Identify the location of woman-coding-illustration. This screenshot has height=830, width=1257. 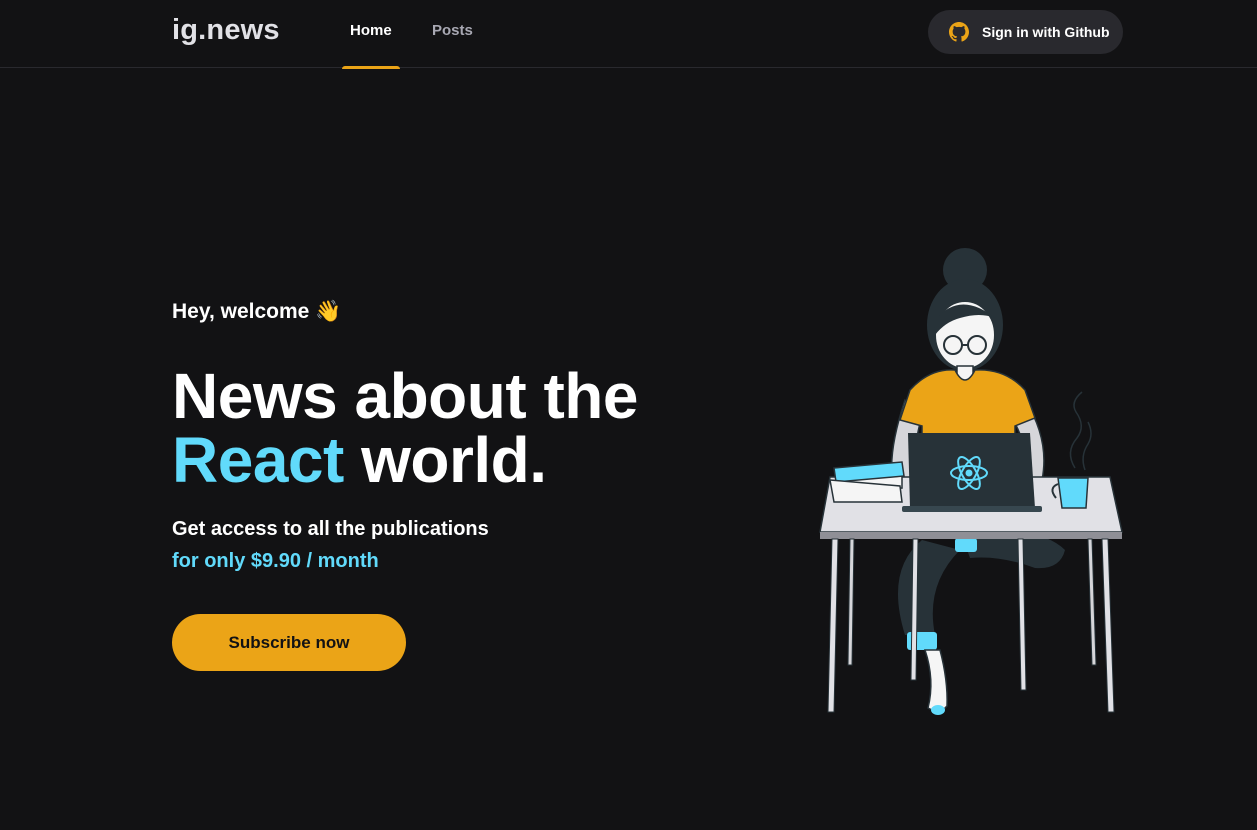
(971, 481).